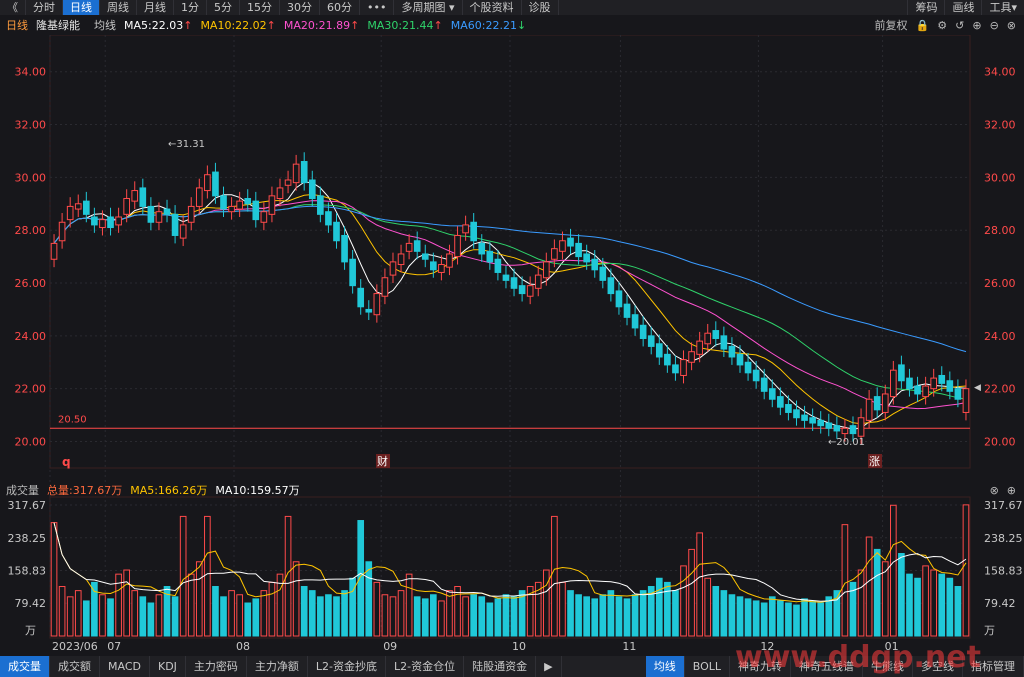  I want to click on chips-button: 筹码, so click(925, 7).